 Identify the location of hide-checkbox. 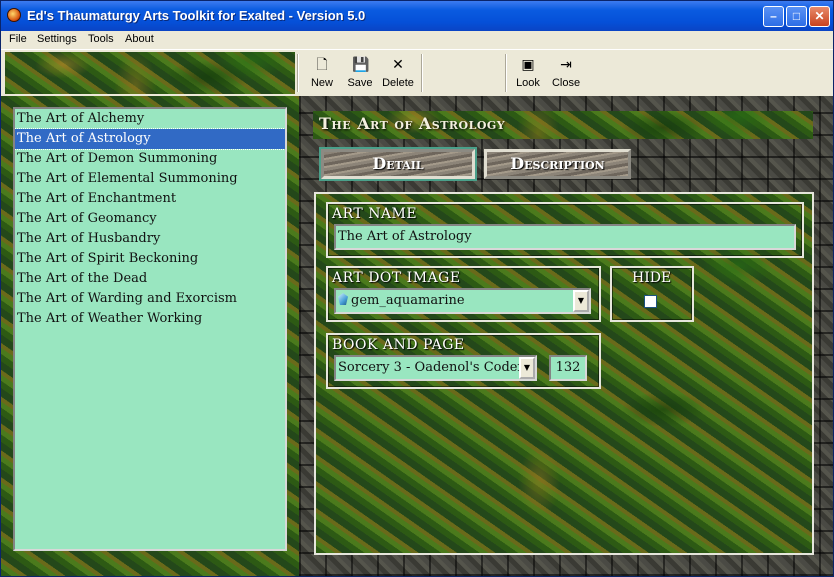
(650, 301).